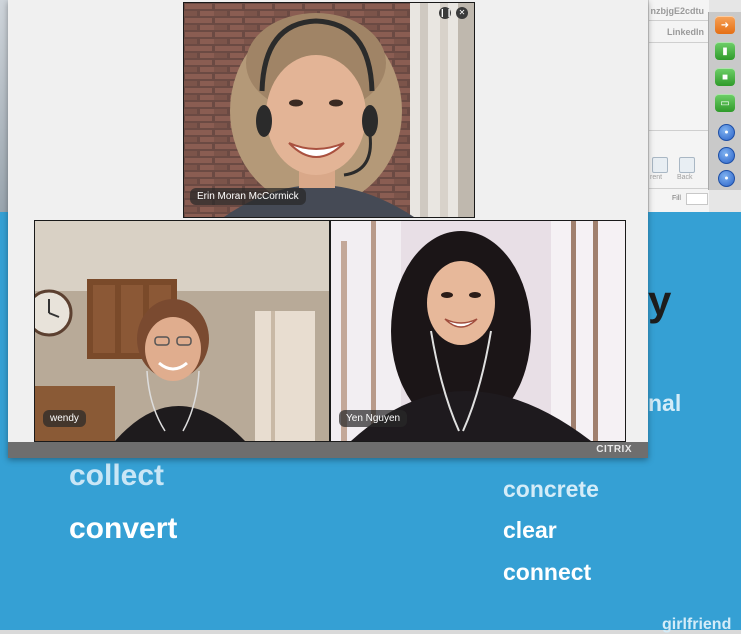  Describe the element at coordinates (697, 624) in the screenshot. I see `slide-footer-partial: girlfriend` at that location.